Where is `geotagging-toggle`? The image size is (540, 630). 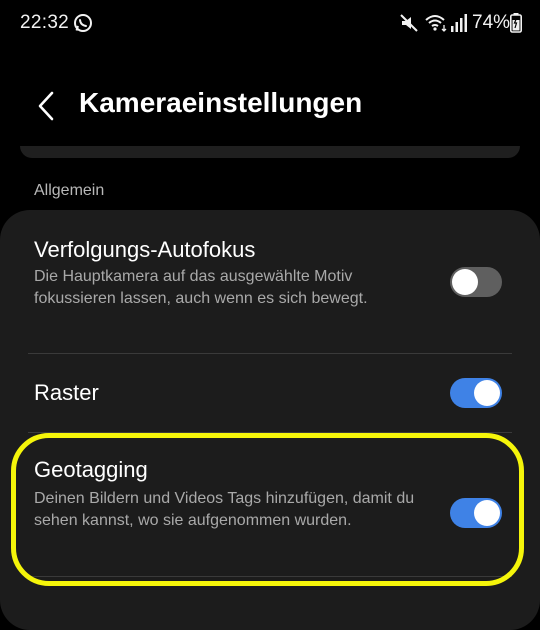 geotagging-toggle is located at coordinates (476, 513).